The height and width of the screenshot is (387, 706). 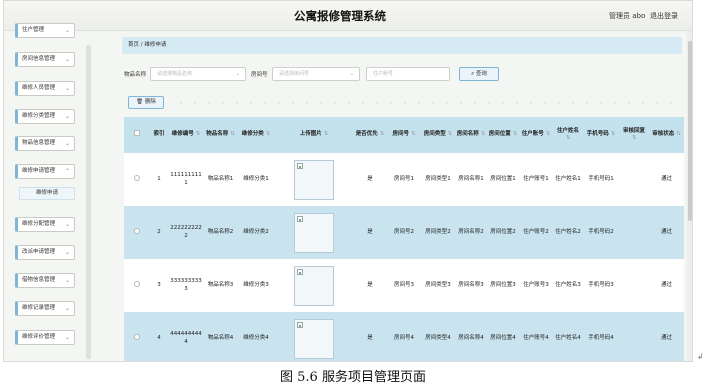 What do you see at coordinates (45, 59) in the screenshot?
I see `sidebar-item-rooms: 房间信息管理 ⌄` at bounding box center [45, 59].